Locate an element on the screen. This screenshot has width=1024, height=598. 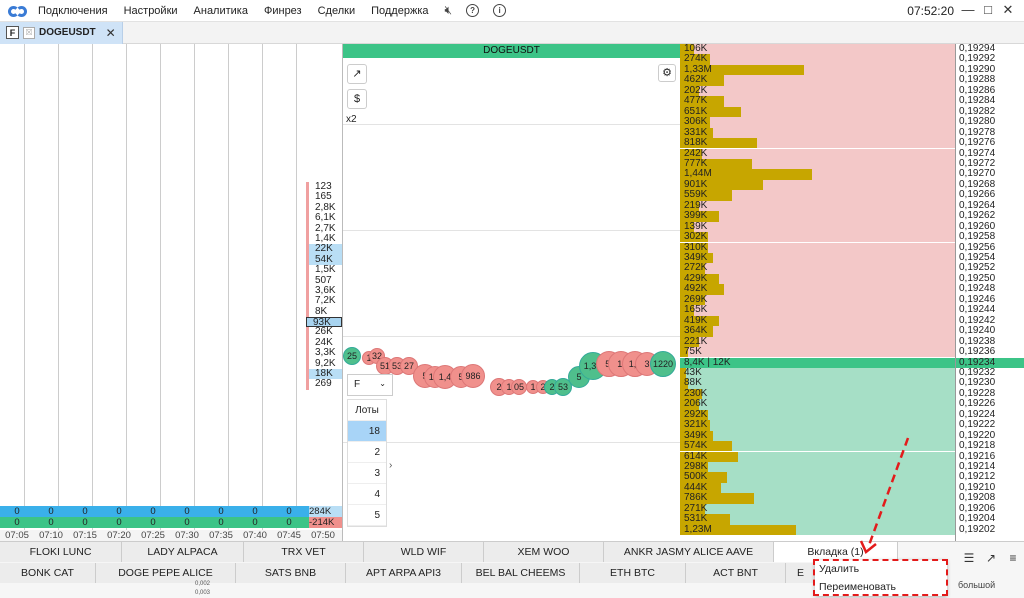
annotation-arrow is located at coordinates (884, 495).